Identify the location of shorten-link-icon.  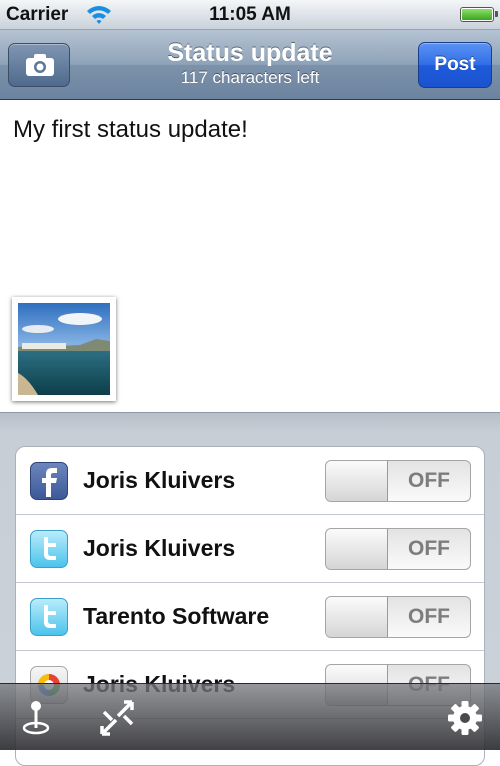
(117, 718).